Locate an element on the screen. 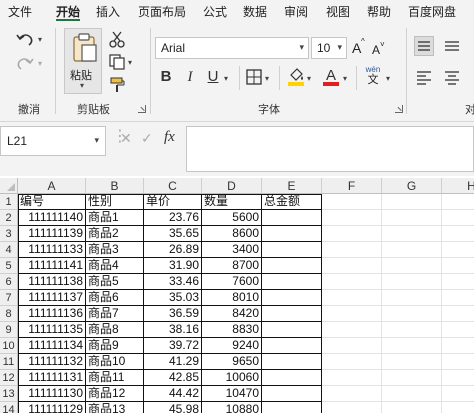 The image size is (474, 413). font-color-dropdown-icon: ▾ is located at coordinates (345, 78).